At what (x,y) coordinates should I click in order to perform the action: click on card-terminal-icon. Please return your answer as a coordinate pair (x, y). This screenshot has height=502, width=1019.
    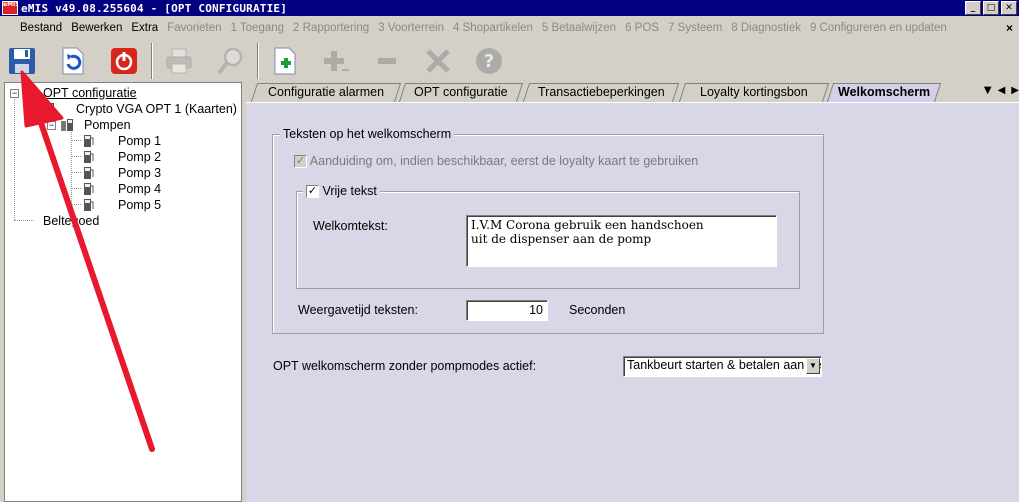
    Looking at the image, I should click on (49, 109).